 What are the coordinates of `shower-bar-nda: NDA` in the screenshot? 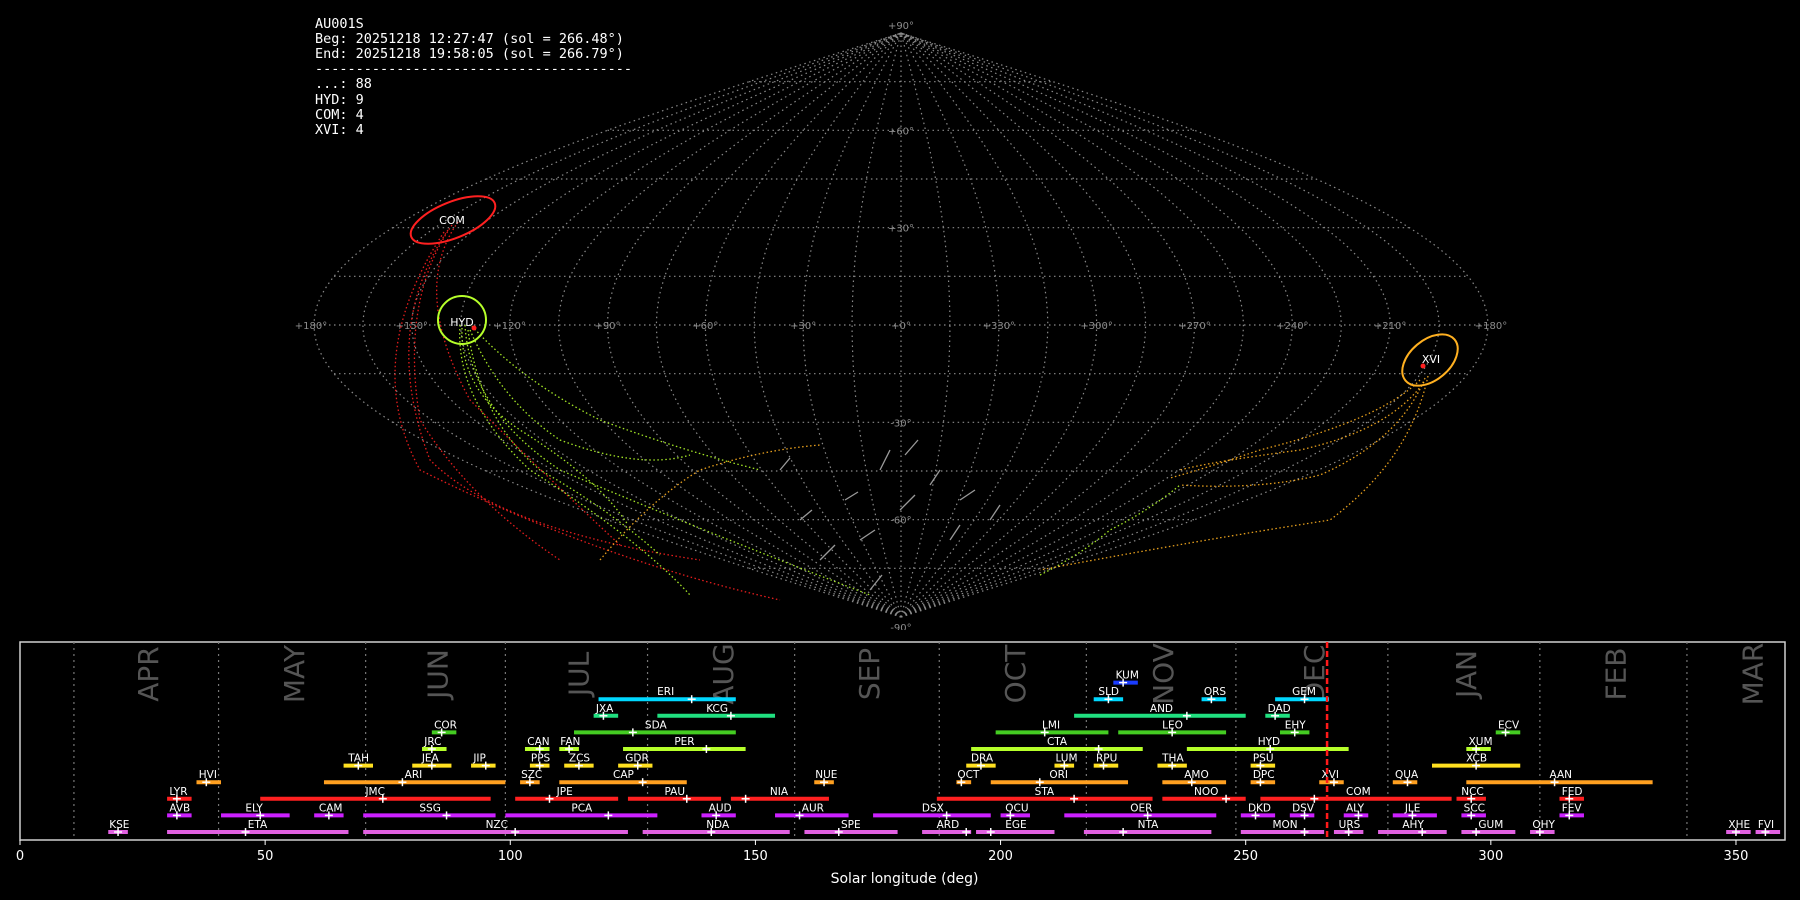 It's located at (716, 827).